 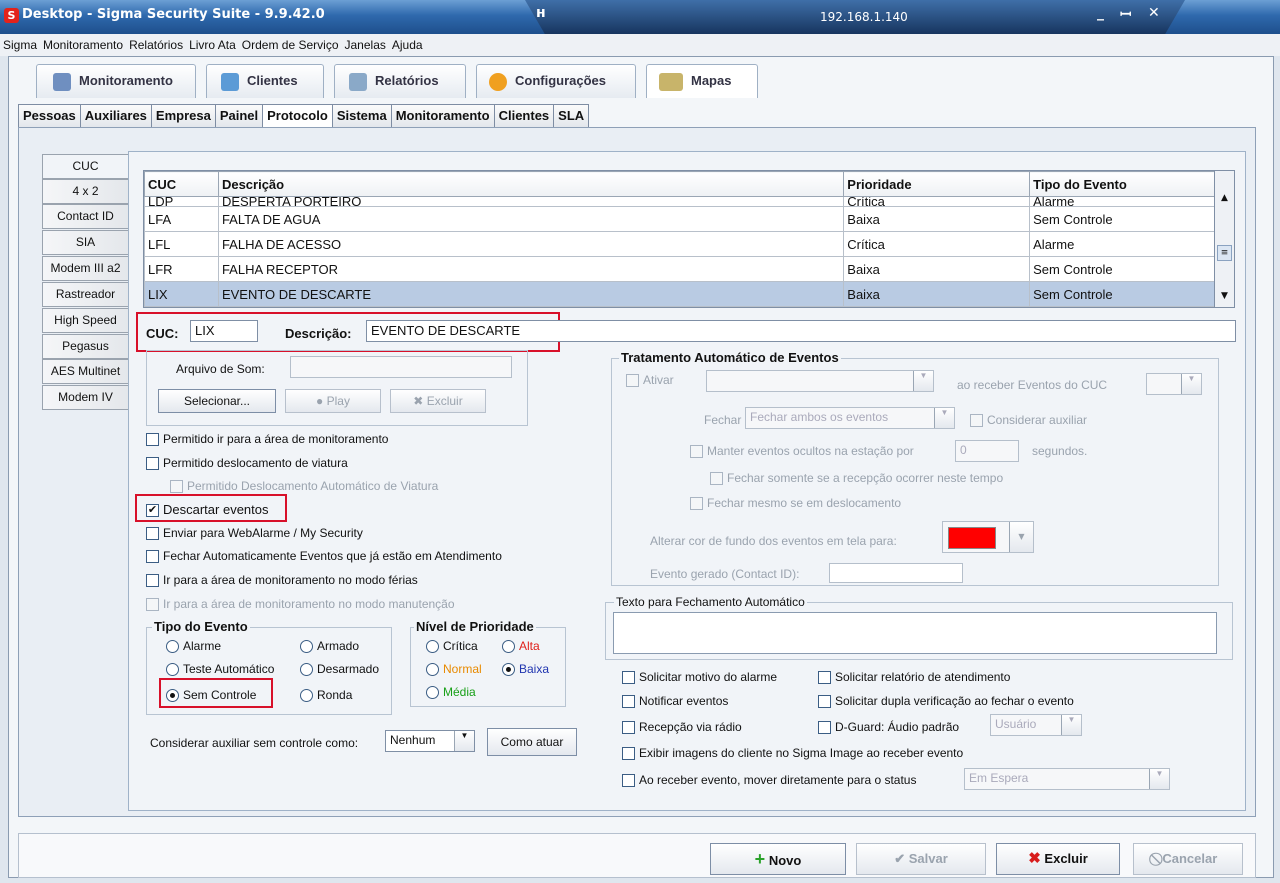 What do you see at coordinates (675, 701) in the screenshot?
I see `notificar-eventos-checkbox: Notificar eventos` at bounding box center [675, 701].